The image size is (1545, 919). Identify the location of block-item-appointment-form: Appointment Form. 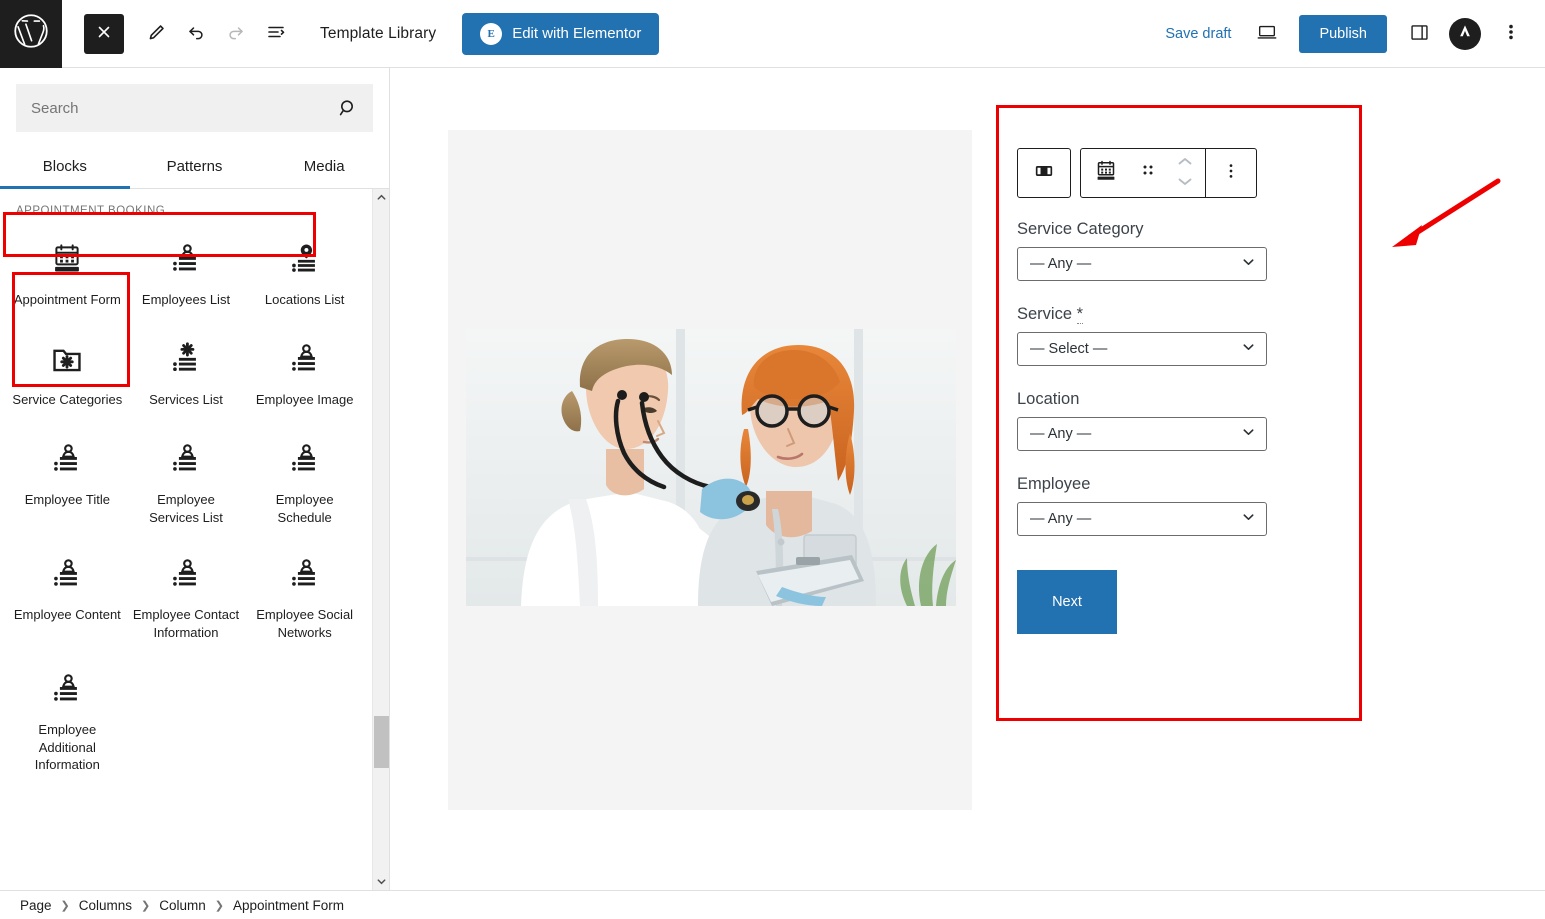
(67, 275).